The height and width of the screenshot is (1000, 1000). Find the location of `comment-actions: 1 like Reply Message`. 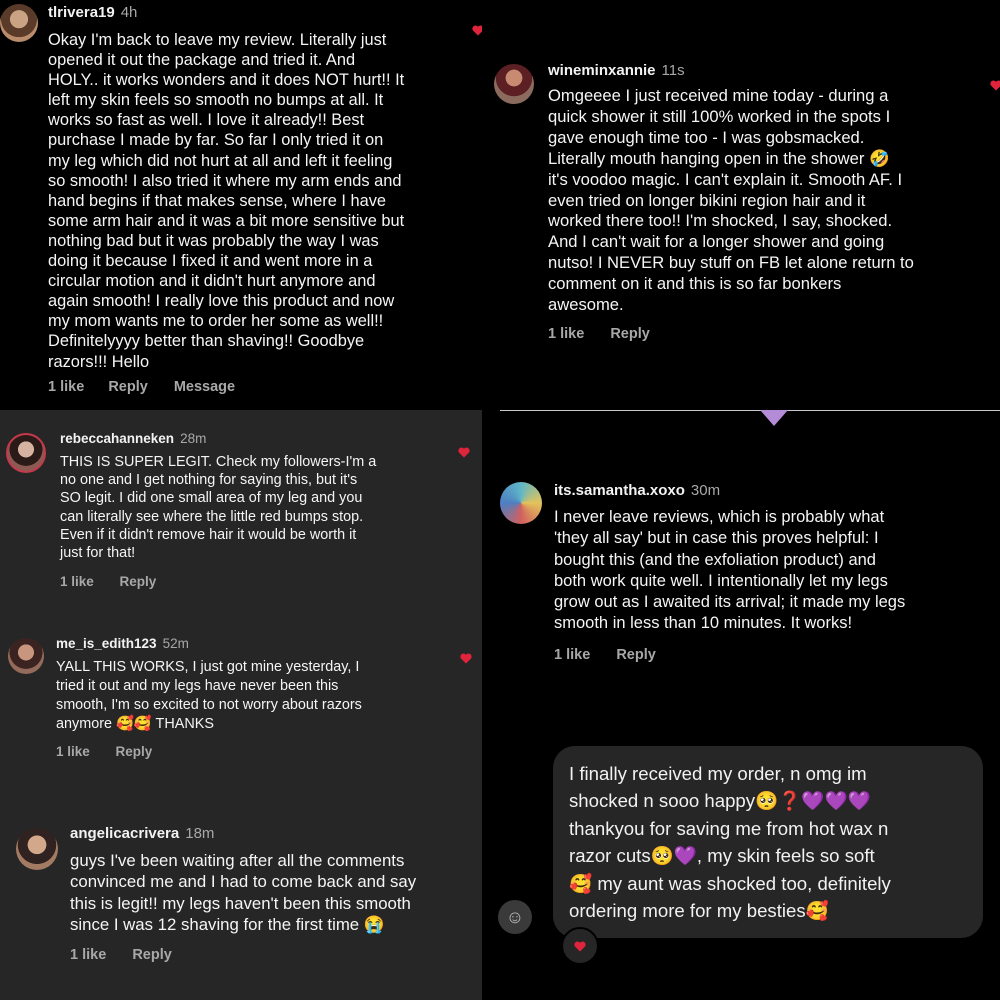

comment-actions: 1 like Reply Message is located at coordinates (141, 387).